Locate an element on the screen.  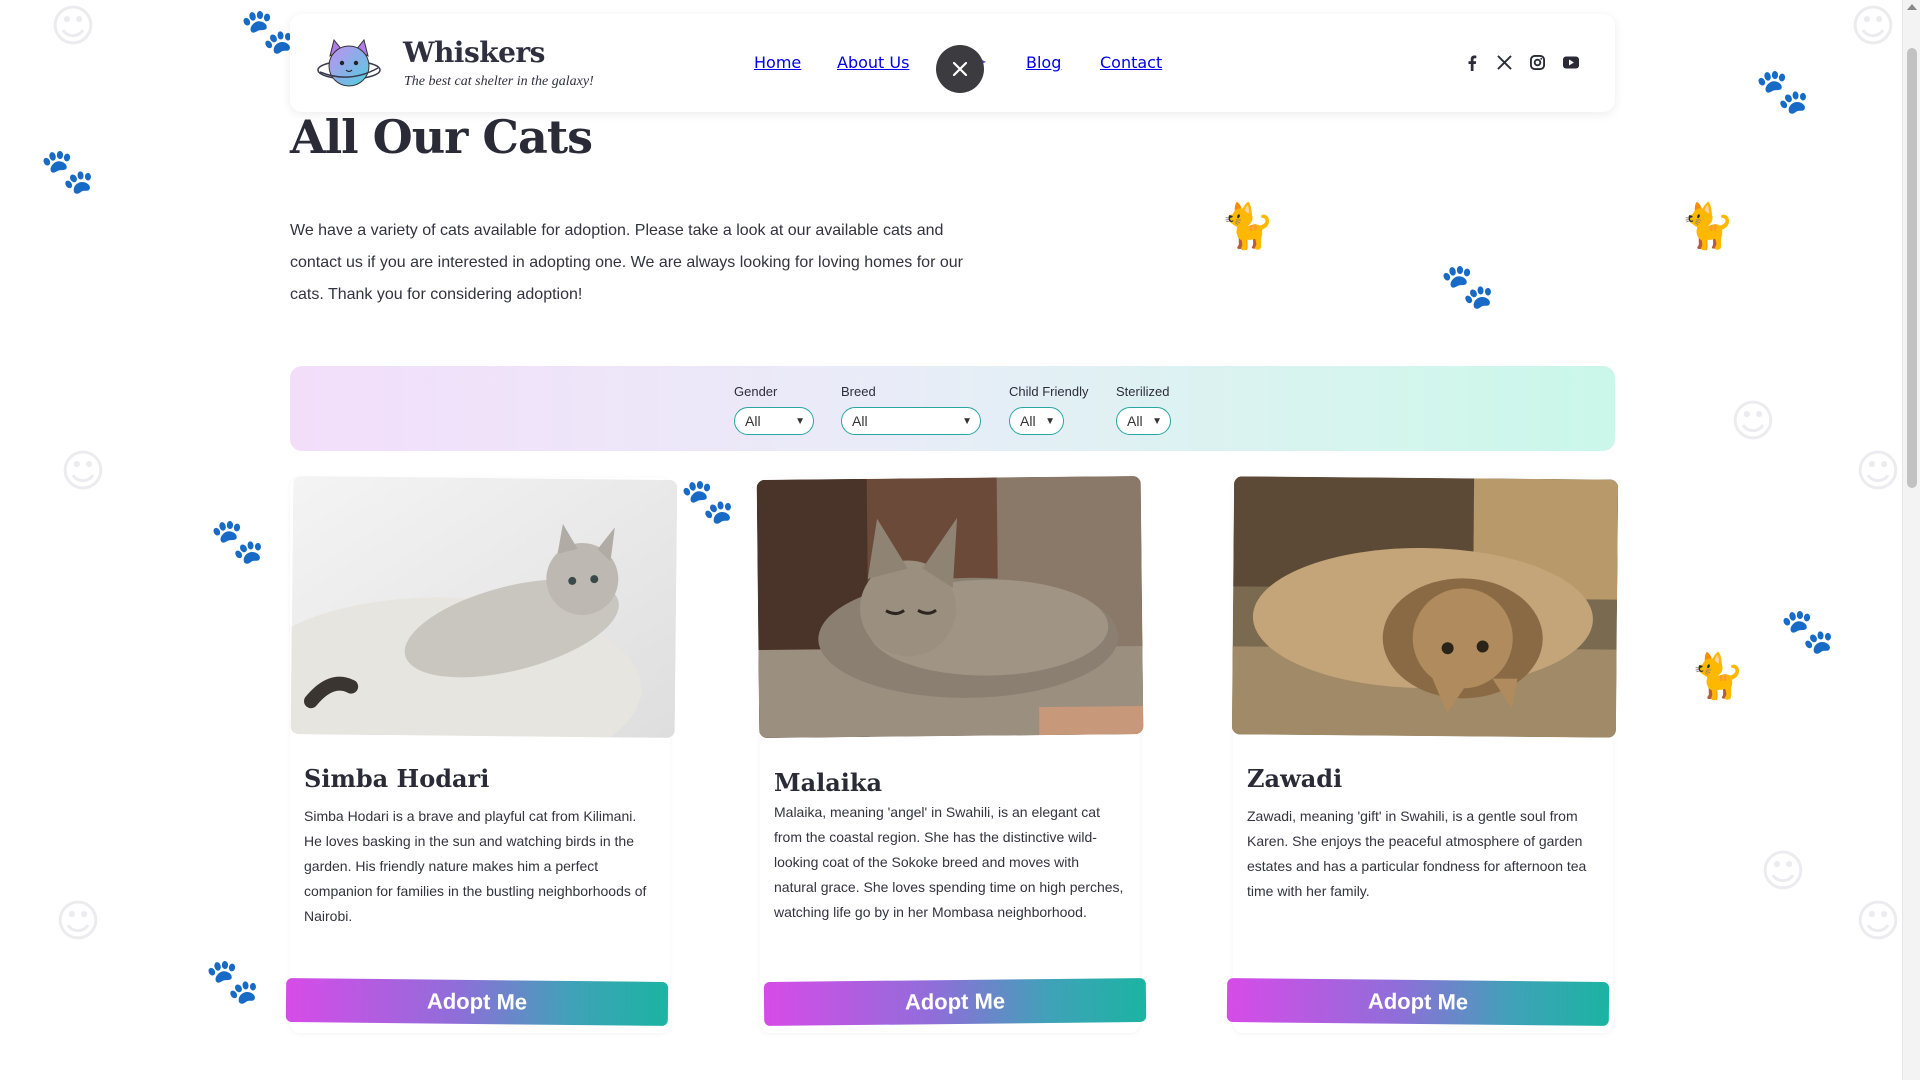
social-links is located at coordinates (1521, 62).